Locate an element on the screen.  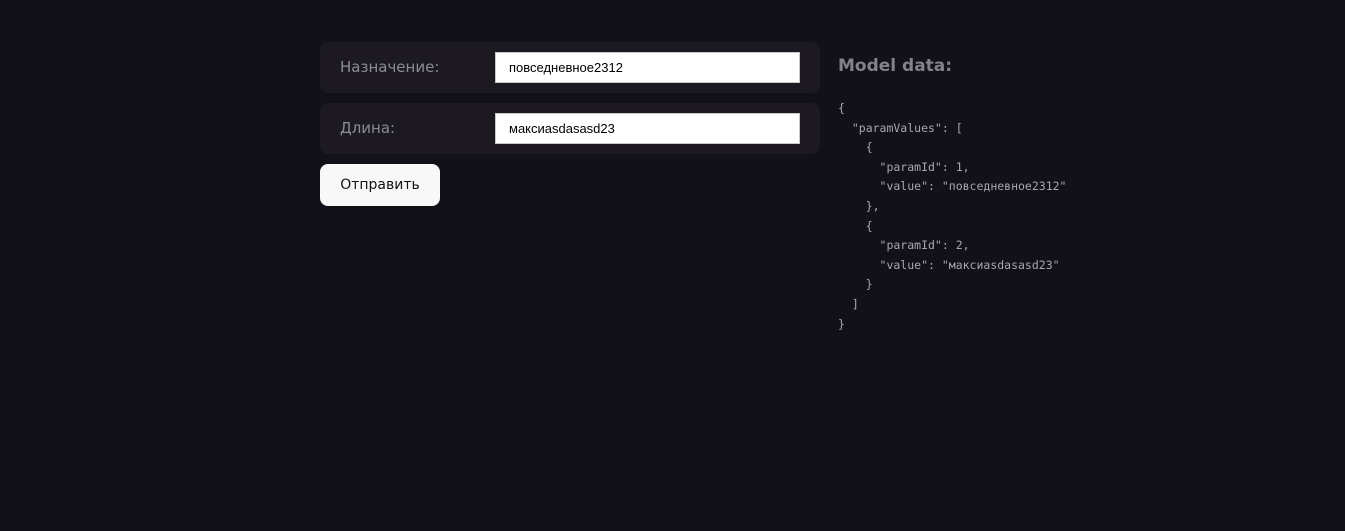
field-row-purpose: Назначение: is located at coordinates (570, 67).